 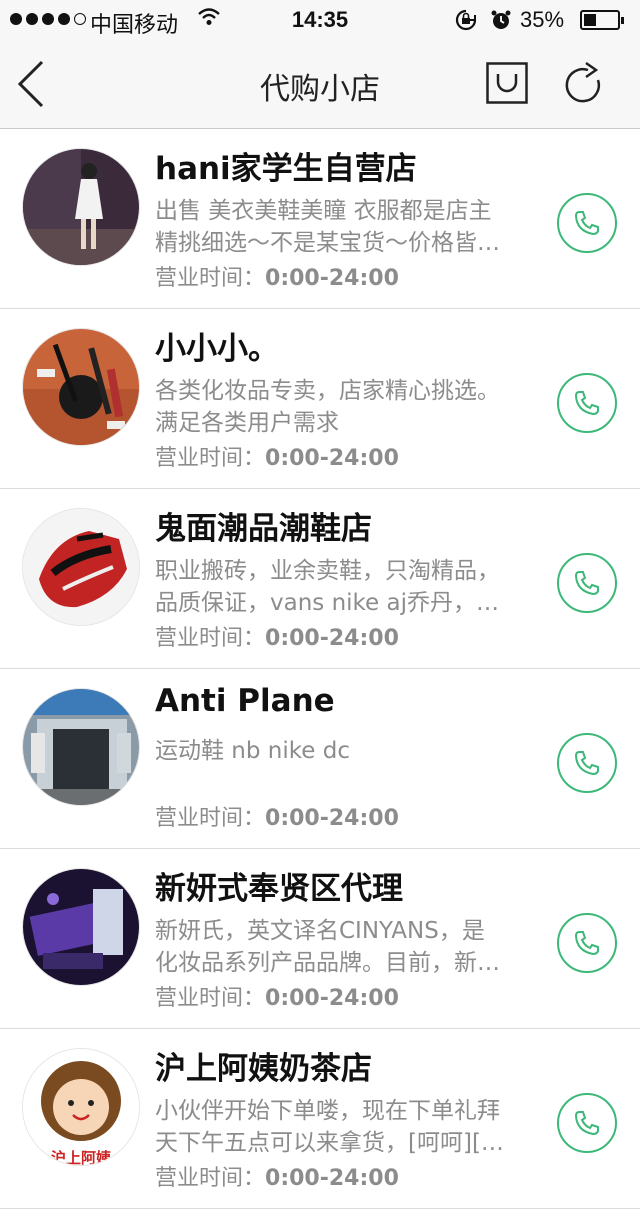 I want to click on navigation-bar: 代购小店, so click(x=320, y=84).